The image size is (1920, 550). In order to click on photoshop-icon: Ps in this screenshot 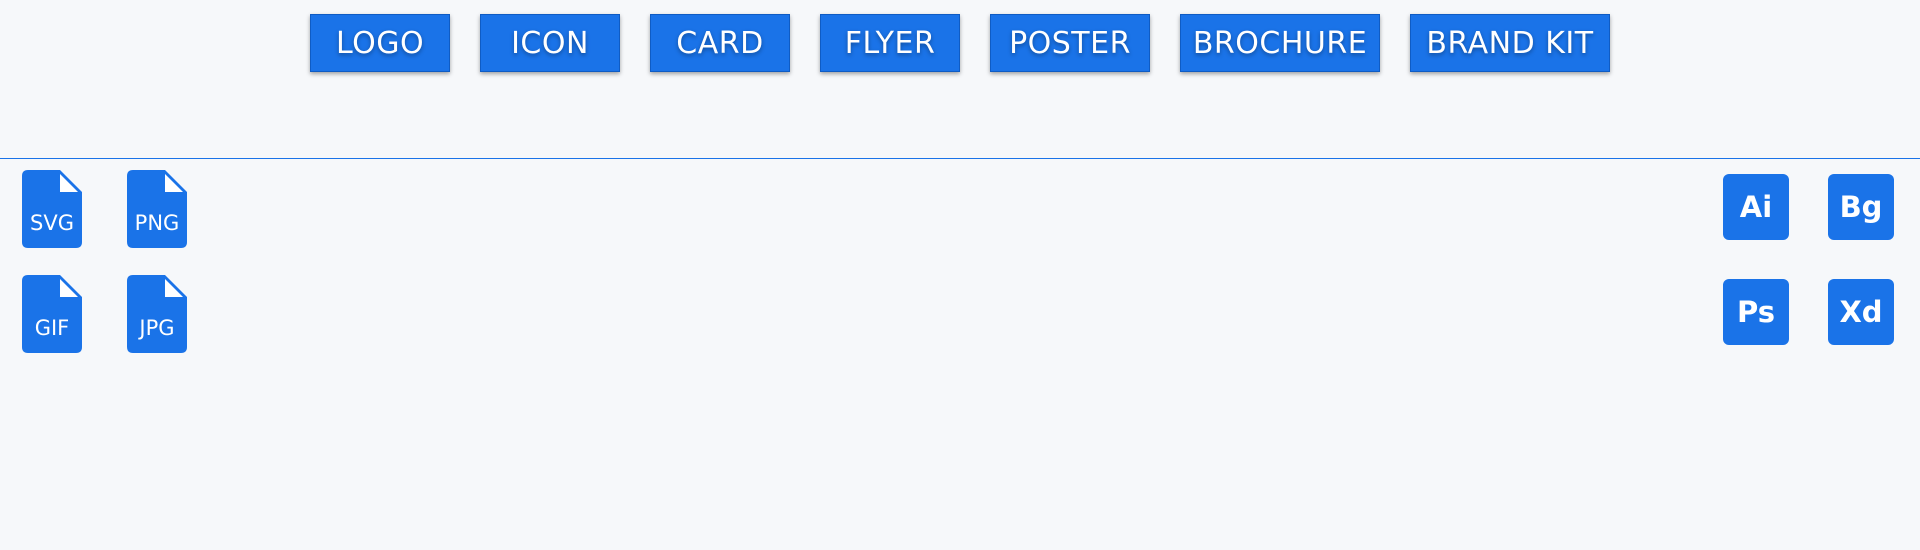, I will do `click(1756, 312)`.